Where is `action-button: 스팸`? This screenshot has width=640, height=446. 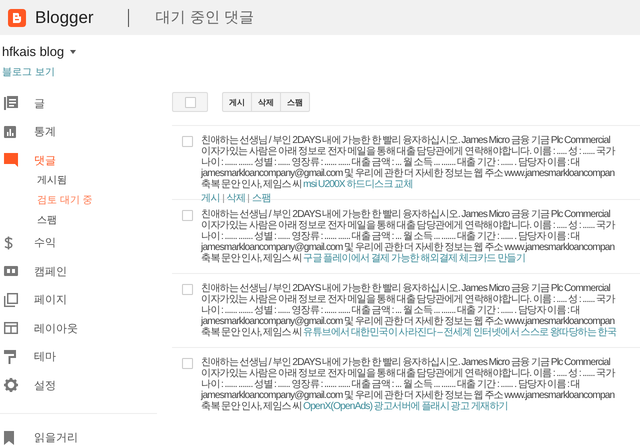 action-button: 스팸 is located at coordinates (295, 102).